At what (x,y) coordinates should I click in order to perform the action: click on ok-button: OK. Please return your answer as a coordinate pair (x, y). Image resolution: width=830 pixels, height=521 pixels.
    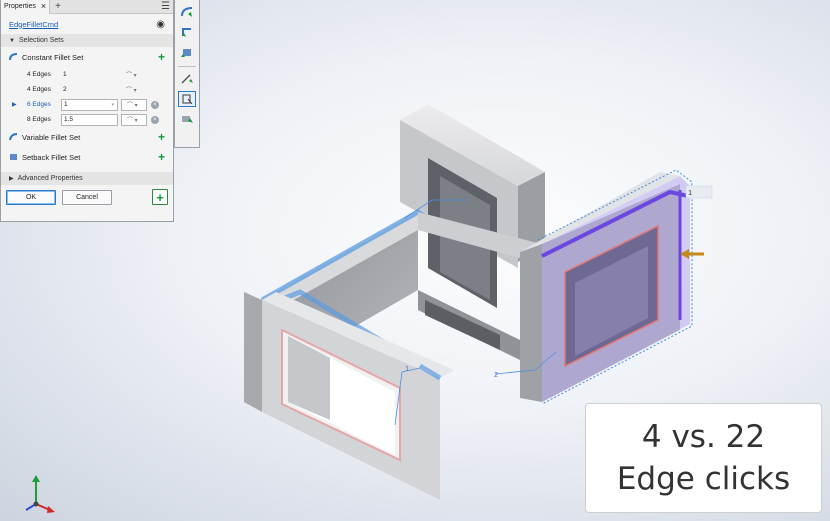
    Looking at the image, I should click on (31, 197).